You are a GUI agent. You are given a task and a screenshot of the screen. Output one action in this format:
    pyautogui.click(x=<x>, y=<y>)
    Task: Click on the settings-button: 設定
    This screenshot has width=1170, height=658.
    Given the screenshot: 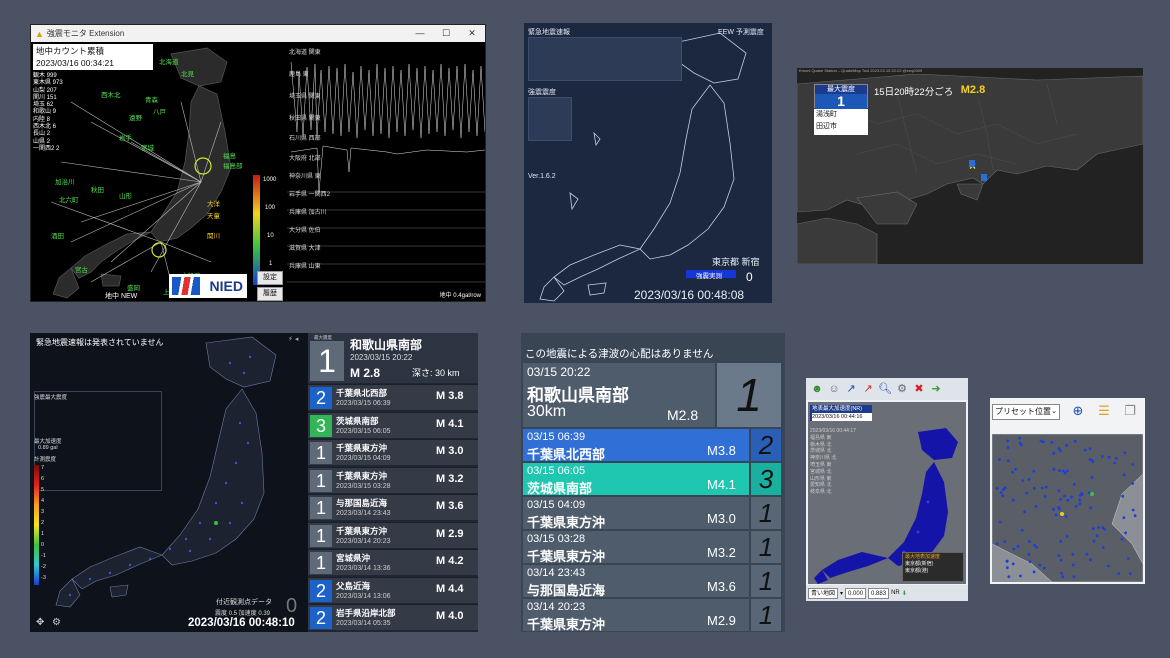 What is the action you would take?
    pyautogui.click(x=270, y=278)
    